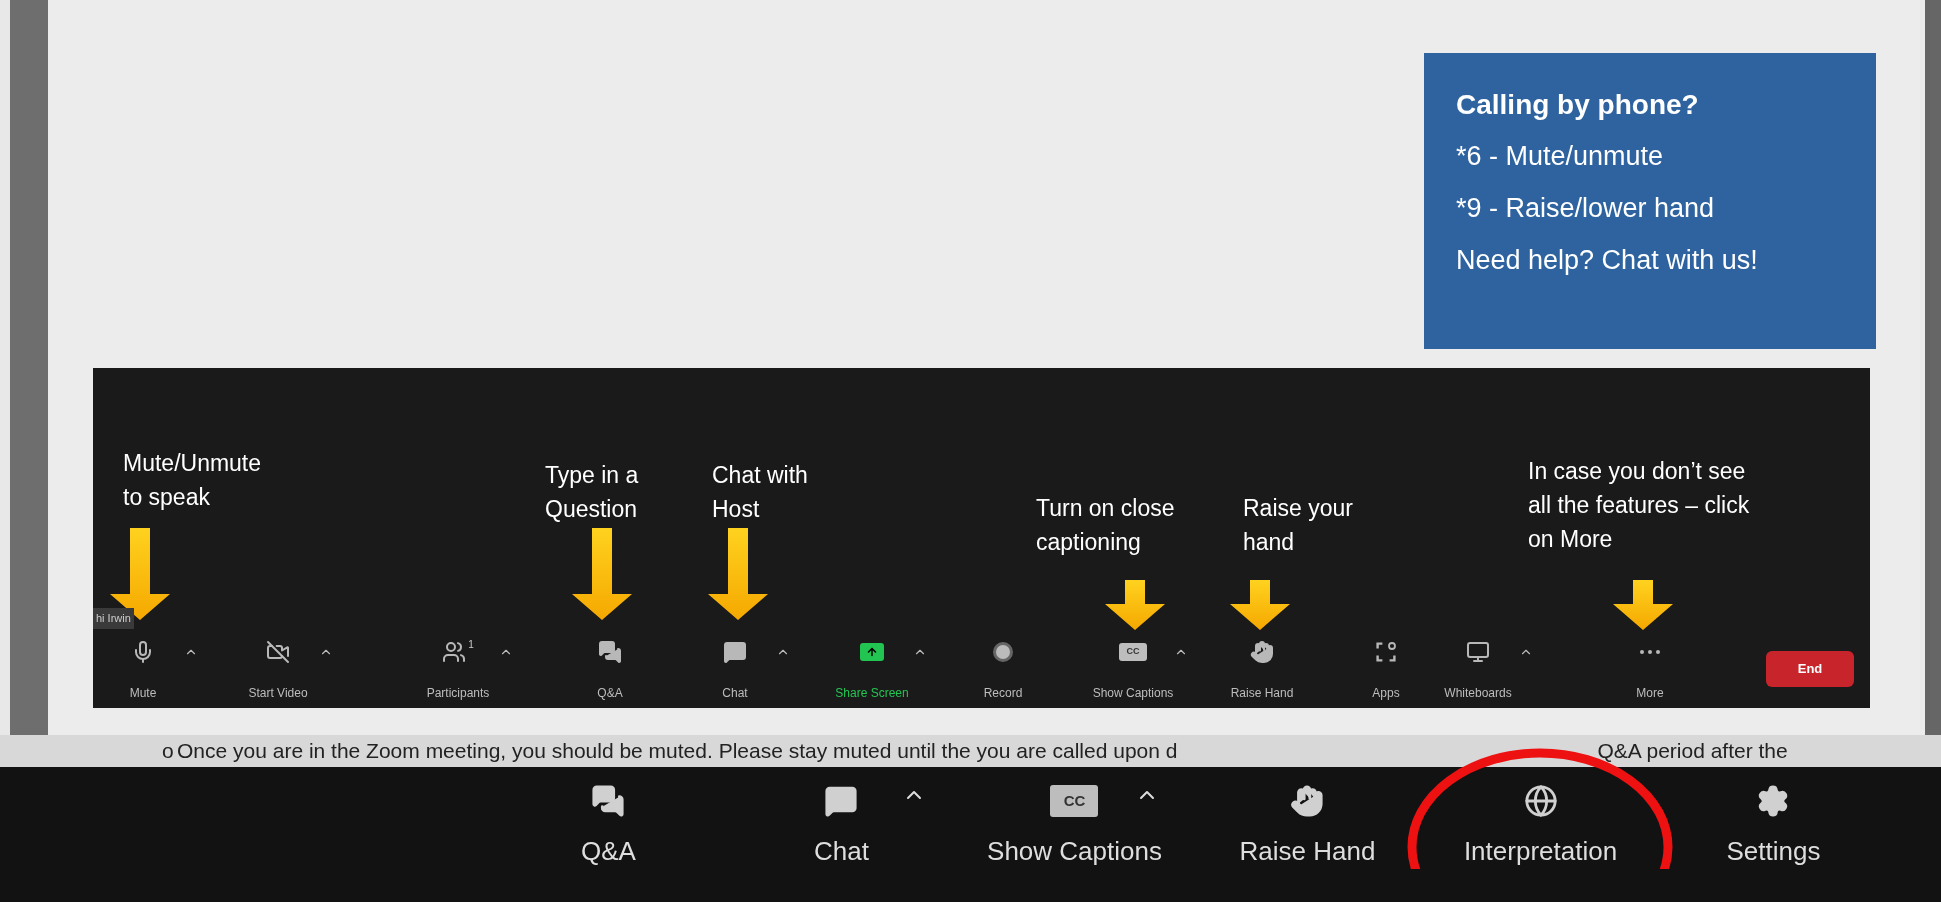 The width and height of the screenshot is (1941, 902). What do you see at coordinates (454, 652) in the screenshot?
I see `people-icon` at bounding box center [454, 652].